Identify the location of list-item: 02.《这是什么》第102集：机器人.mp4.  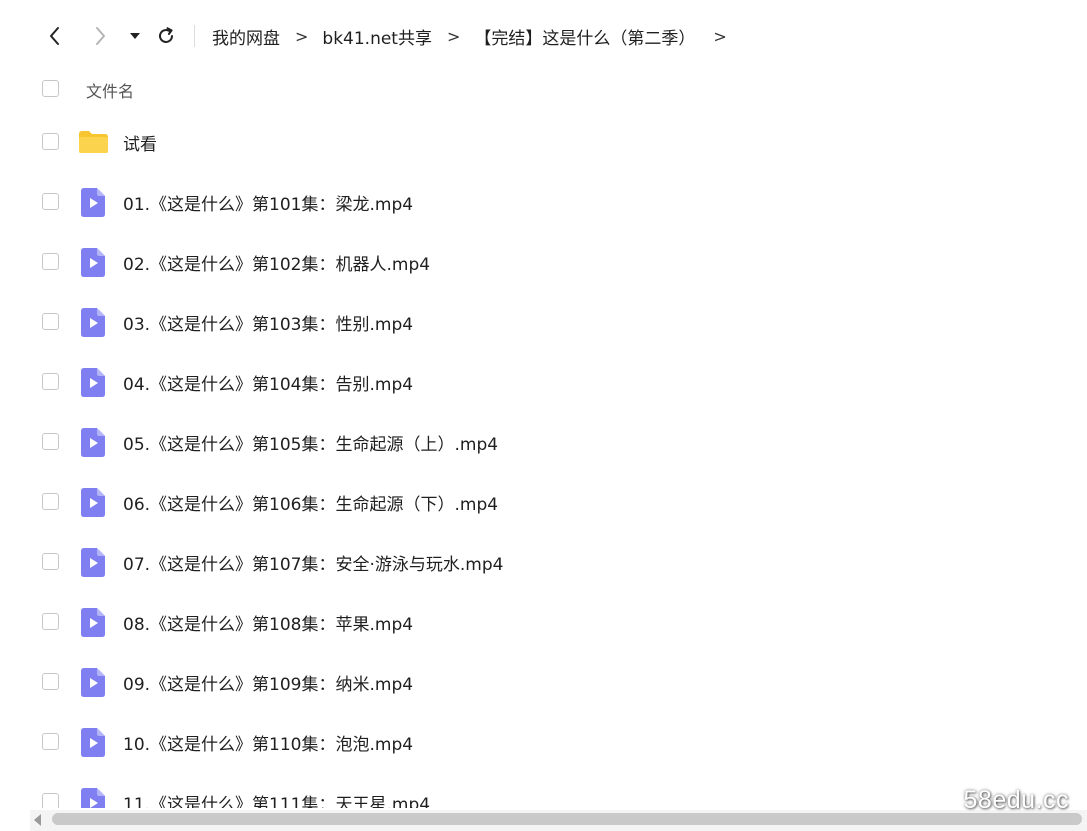
(543, 262).